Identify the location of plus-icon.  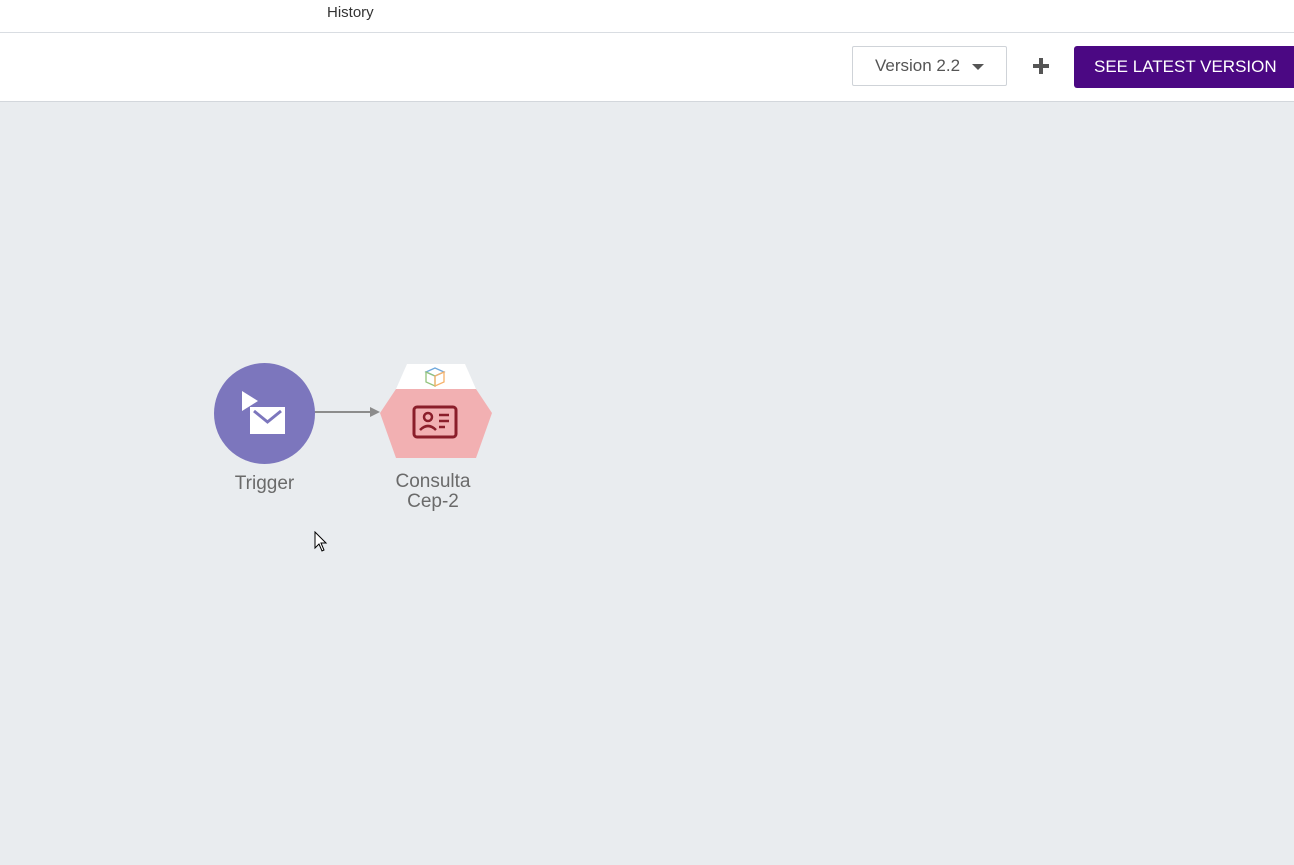
(1041, 66).